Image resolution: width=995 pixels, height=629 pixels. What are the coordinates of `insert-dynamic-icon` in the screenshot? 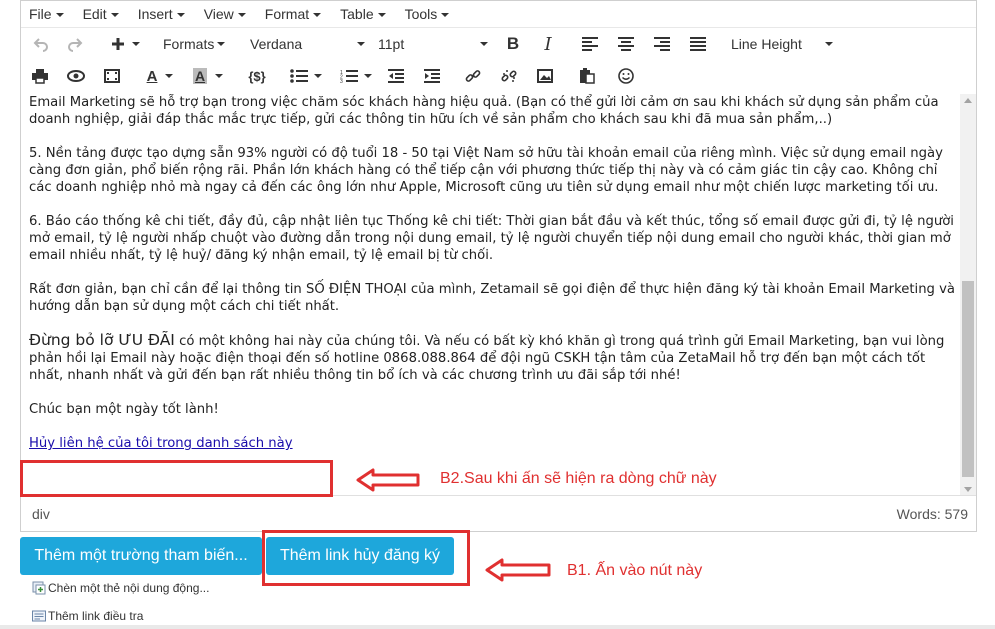 It's located at (39, 588).